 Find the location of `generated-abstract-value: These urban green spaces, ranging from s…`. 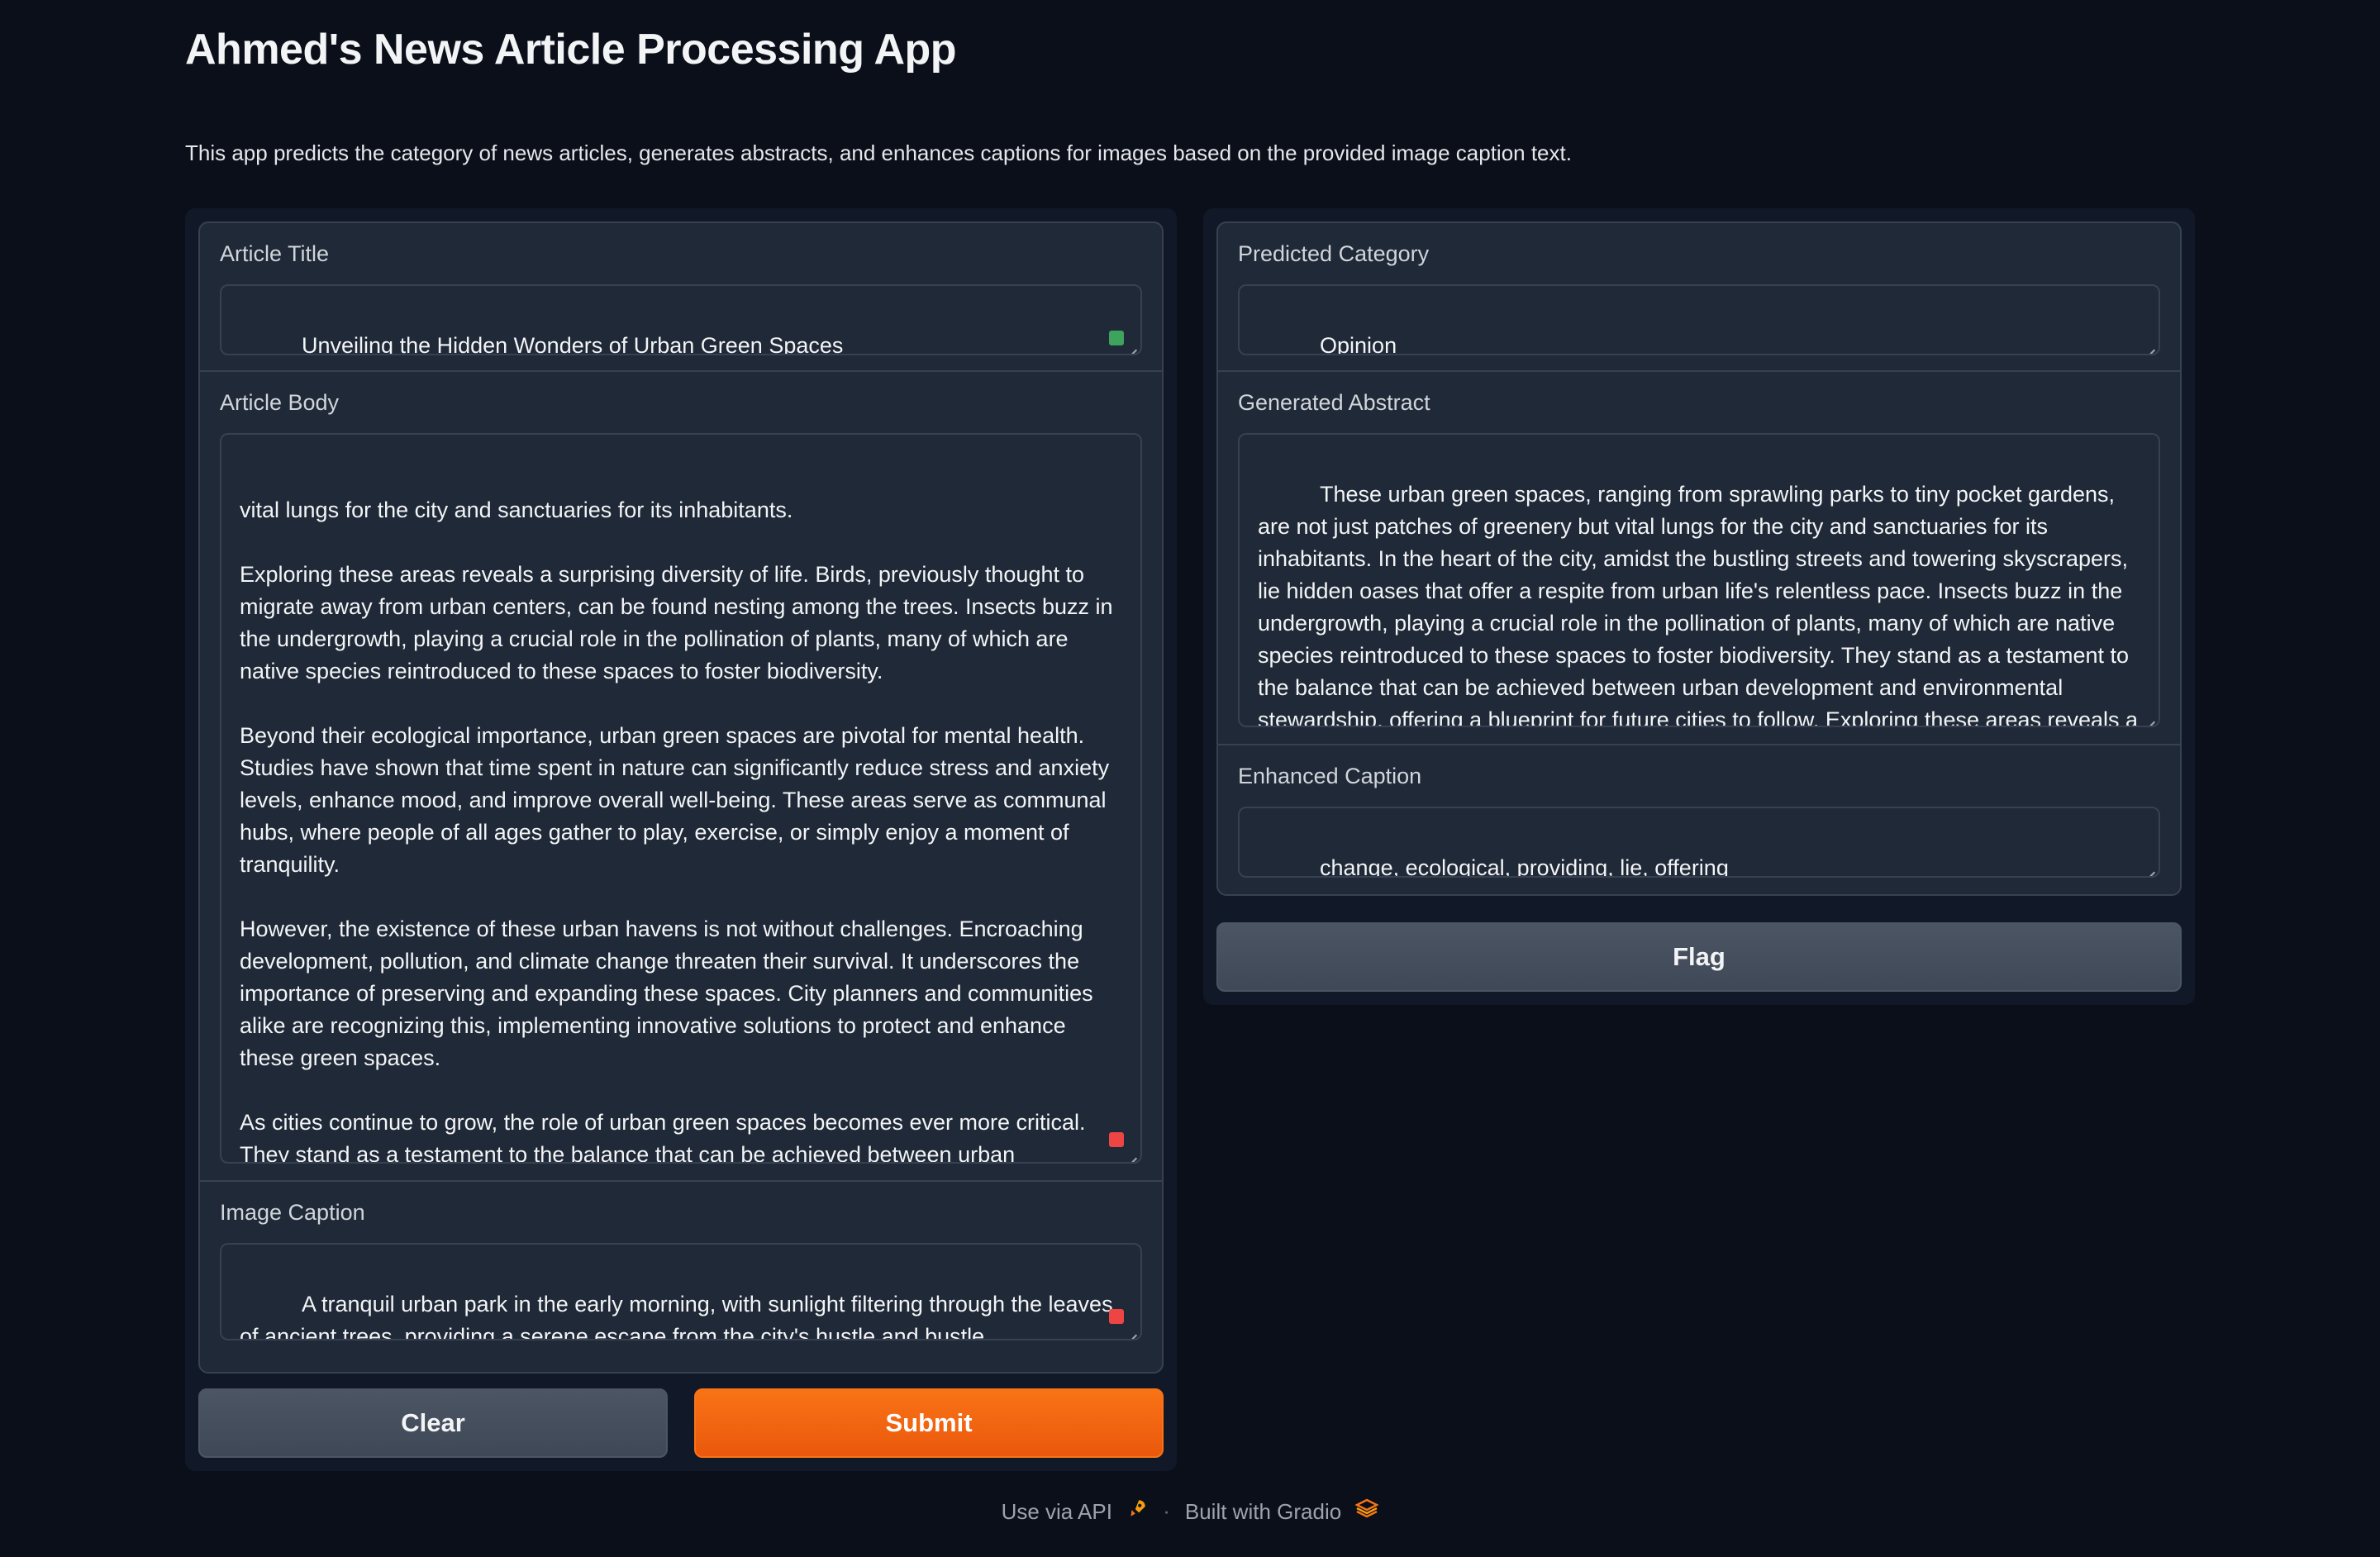

generated-abstract-value: These urban green spaces, ranging from s… is located at coordinates (1698, 604).